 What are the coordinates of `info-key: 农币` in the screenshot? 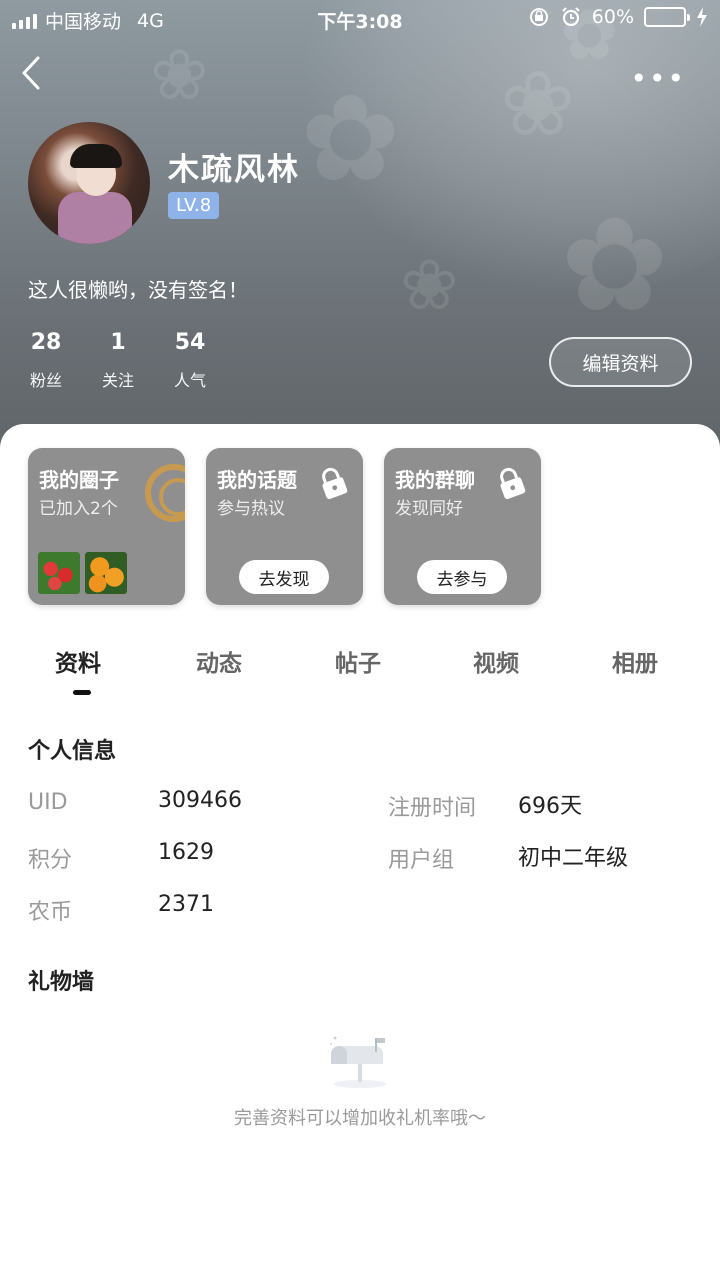 It's located at (50, 912).